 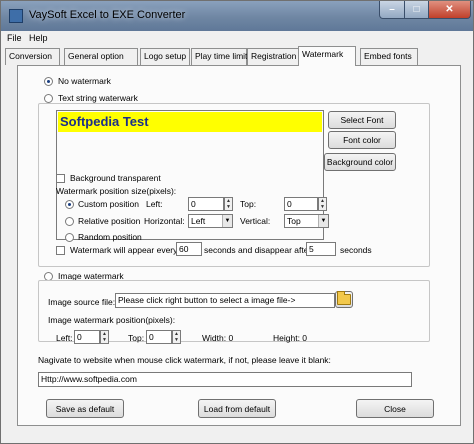 What do you see at coordinates (322, 204) in the screenshot?
I see `top-spinner: ▲ ▼` at bounding box center [322, 204].